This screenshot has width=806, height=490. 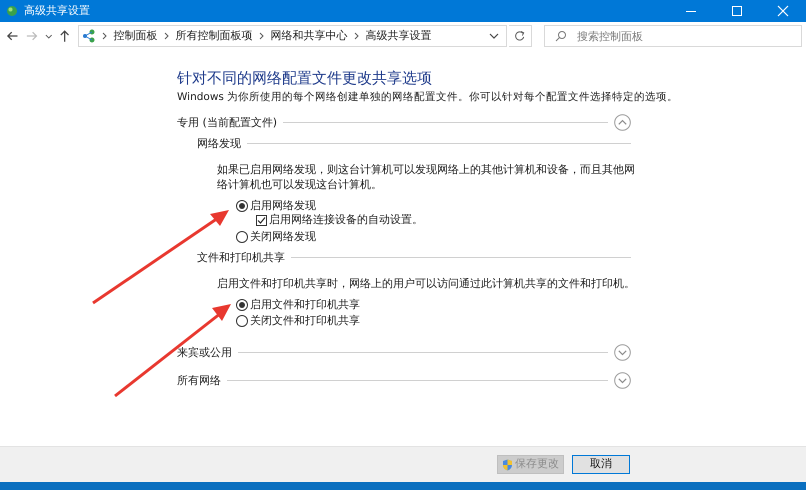 I want to click on breadcrumb: 控制面板, so click(x=136, y=36).